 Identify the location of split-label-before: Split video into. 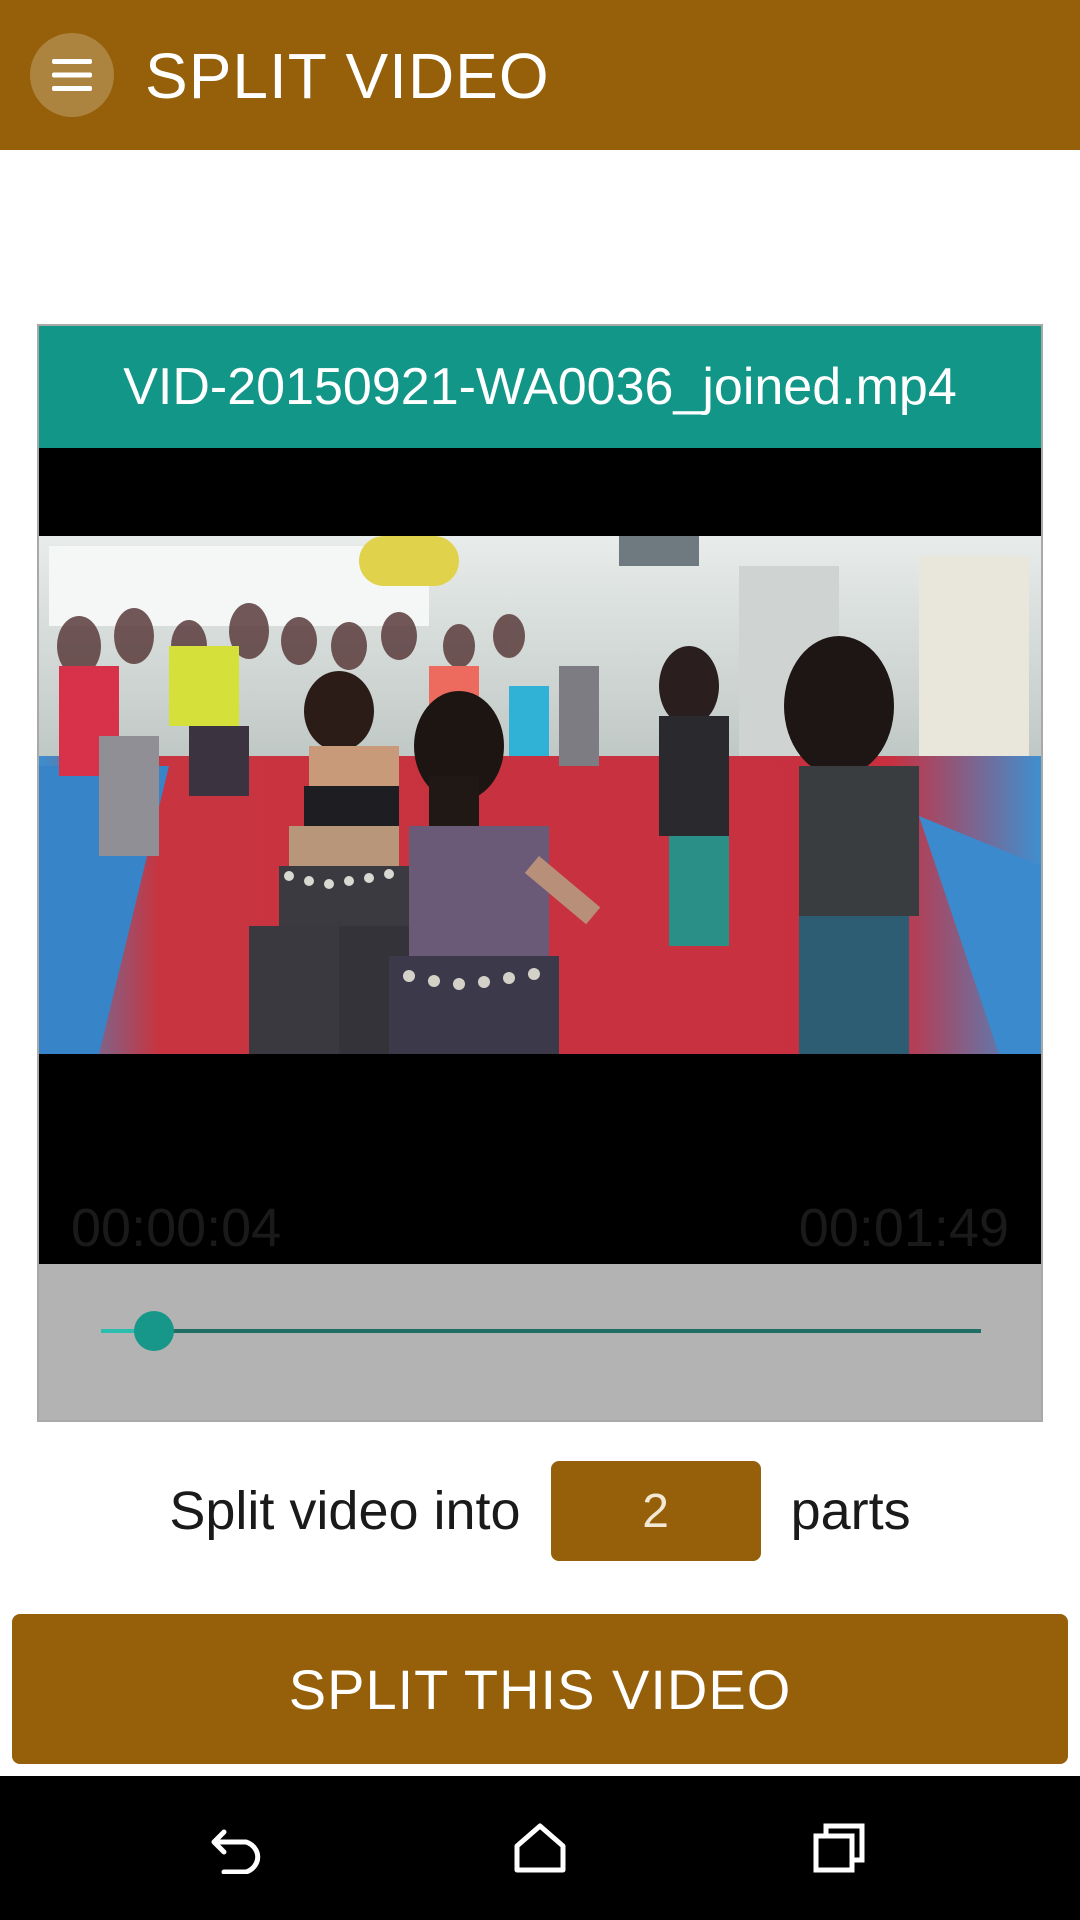
(345, 1511).